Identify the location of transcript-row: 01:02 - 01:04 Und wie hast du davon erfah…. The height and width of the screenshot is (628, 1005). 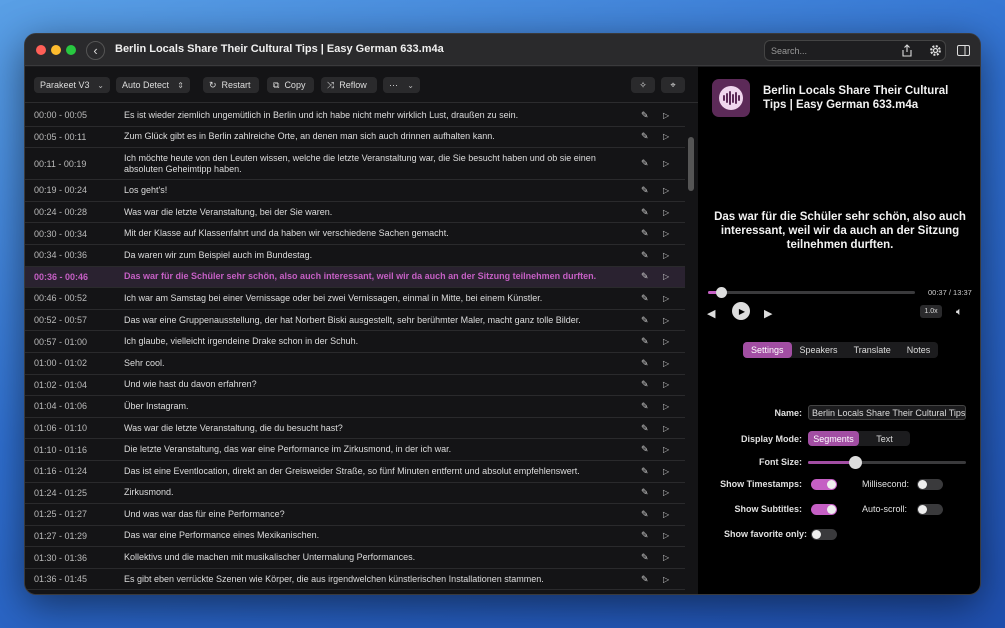
(355, 386).